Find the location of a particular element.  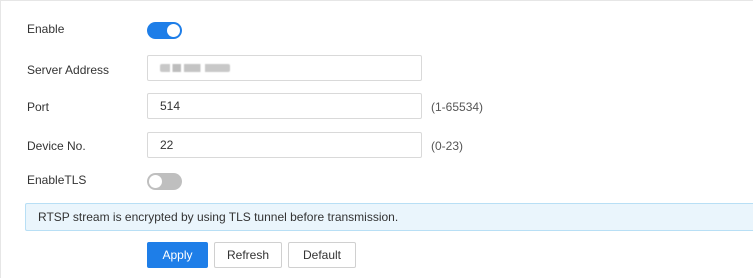

device-no-range-hint: (0-23) is located at coordinates (447, 146).